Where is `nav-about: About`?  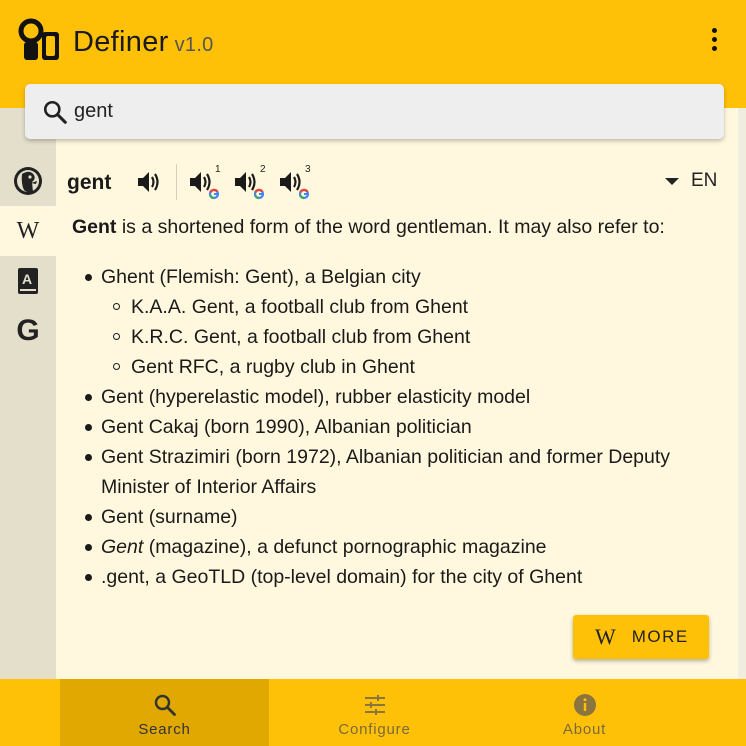
nav-about: About is located at coordinates (584, 712).